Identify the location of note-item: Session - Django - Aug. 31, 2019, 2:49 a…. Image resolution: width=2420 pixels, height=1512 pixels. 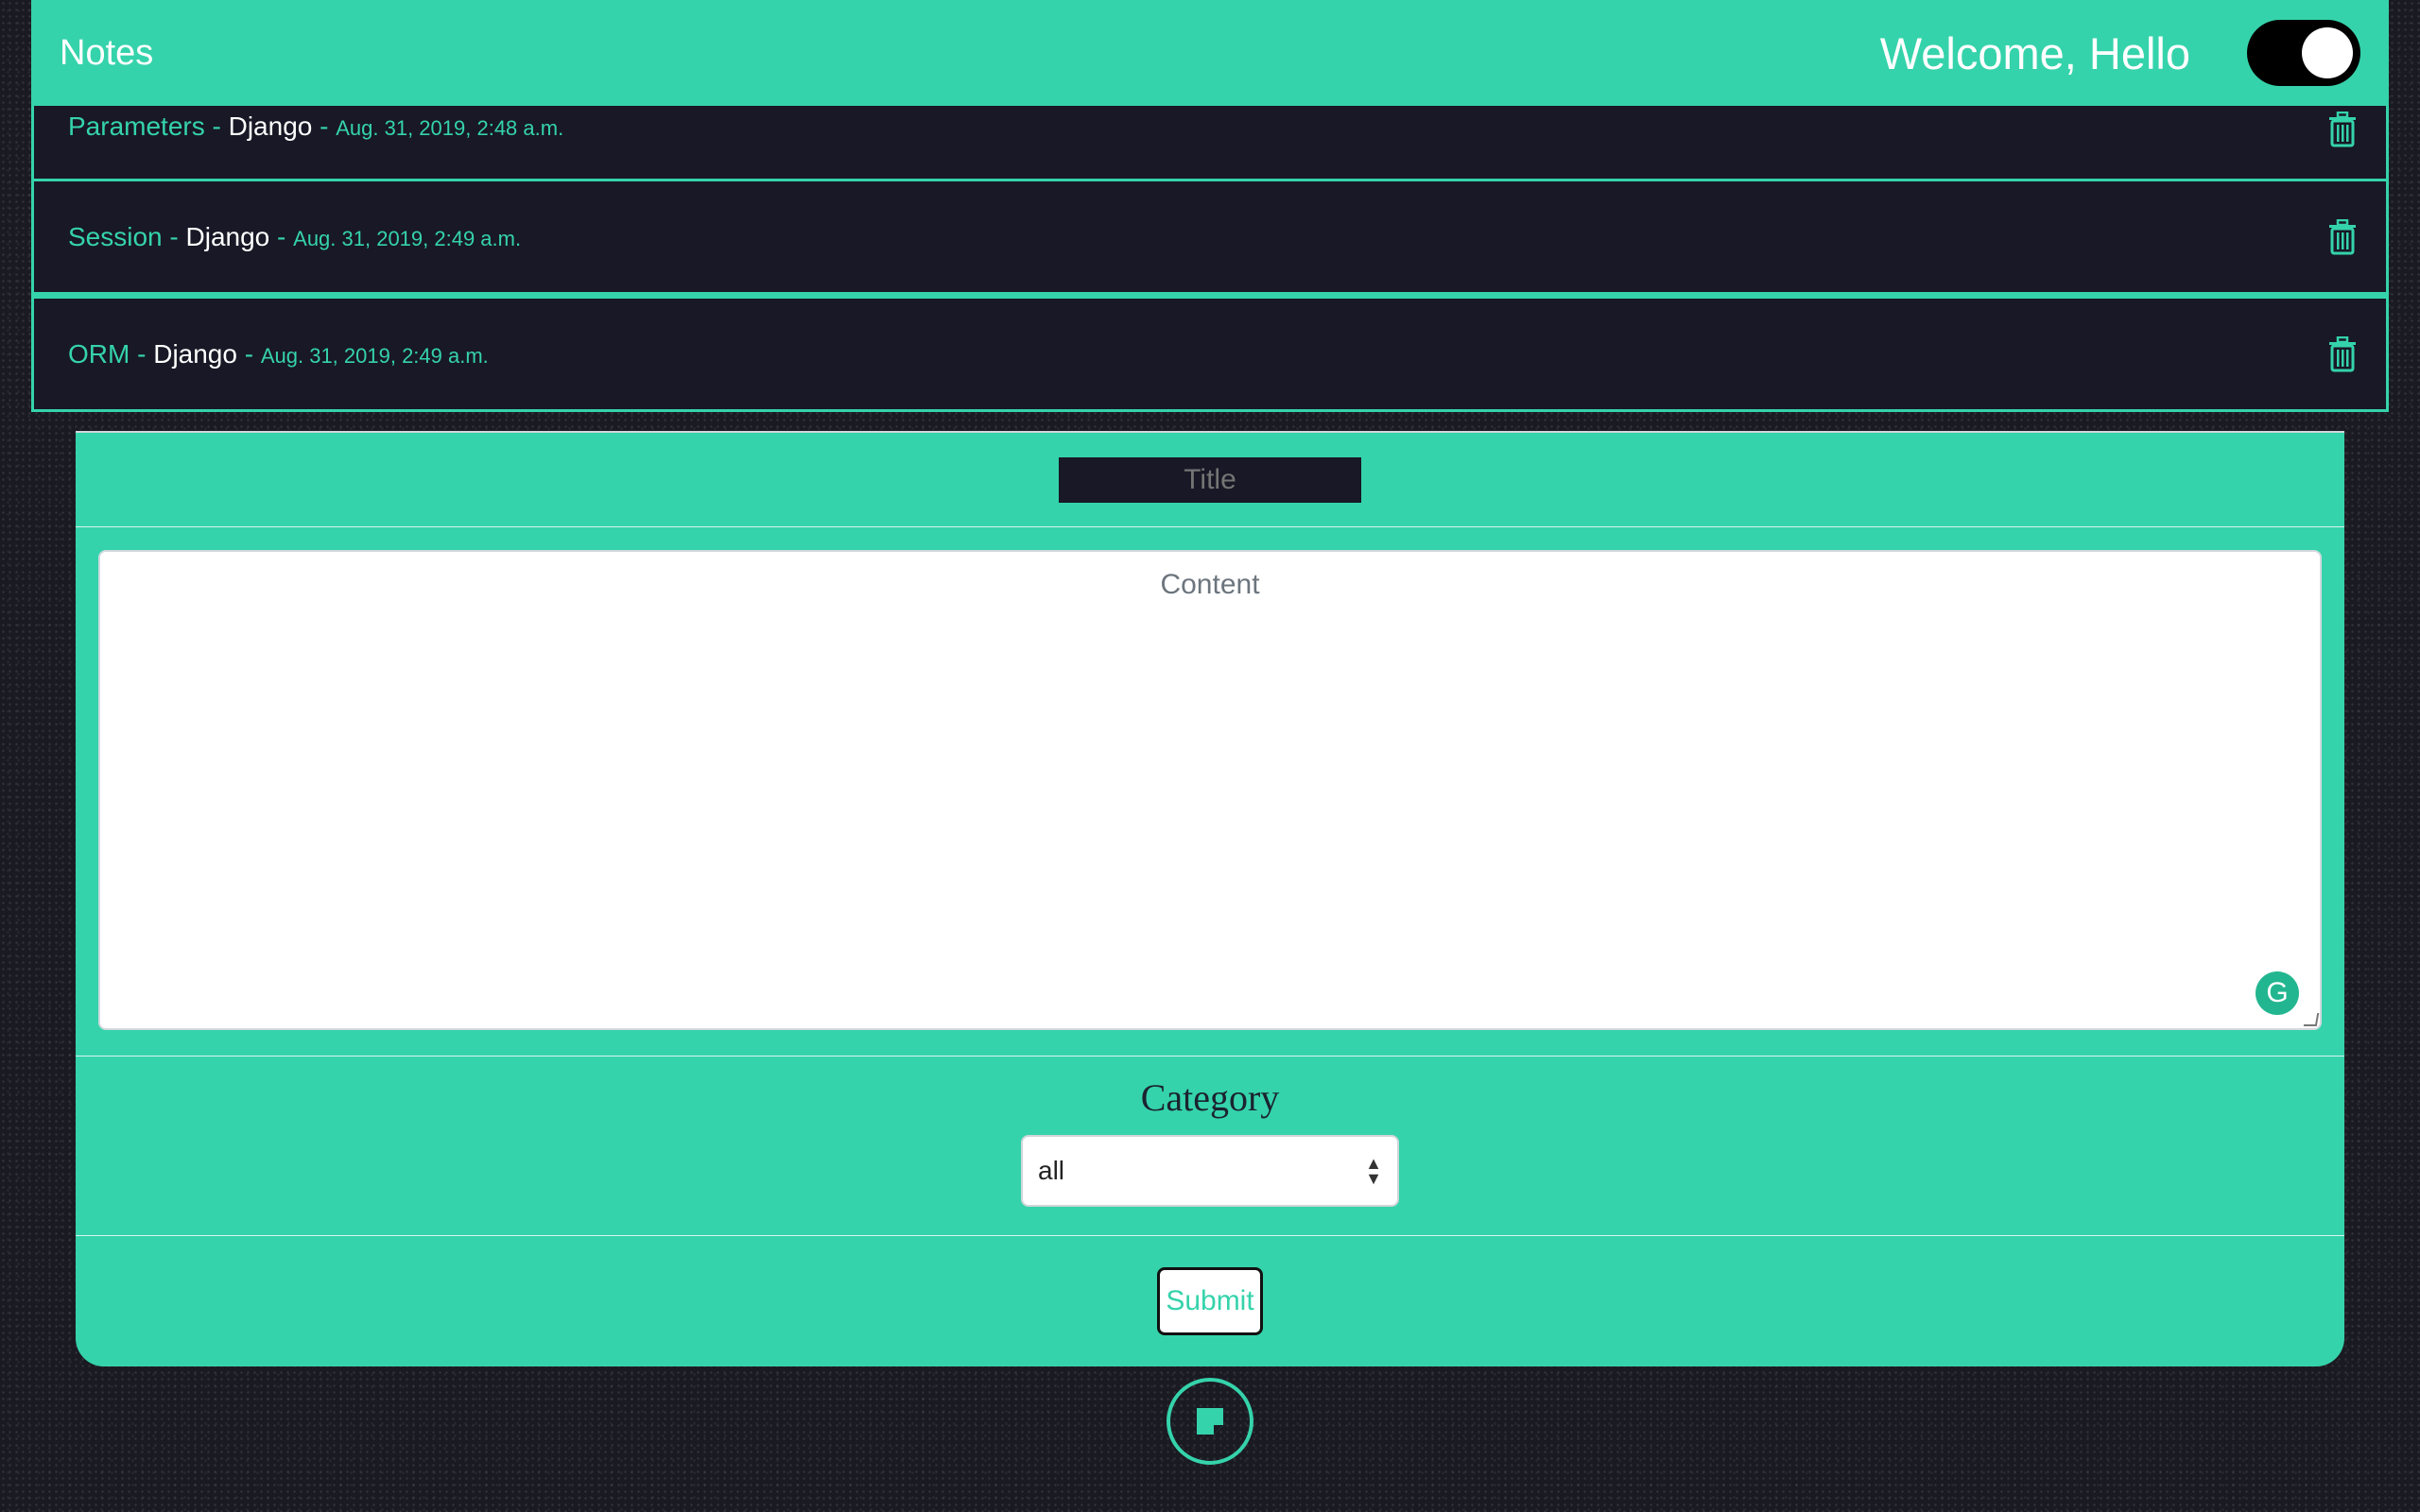
(1210, 238).